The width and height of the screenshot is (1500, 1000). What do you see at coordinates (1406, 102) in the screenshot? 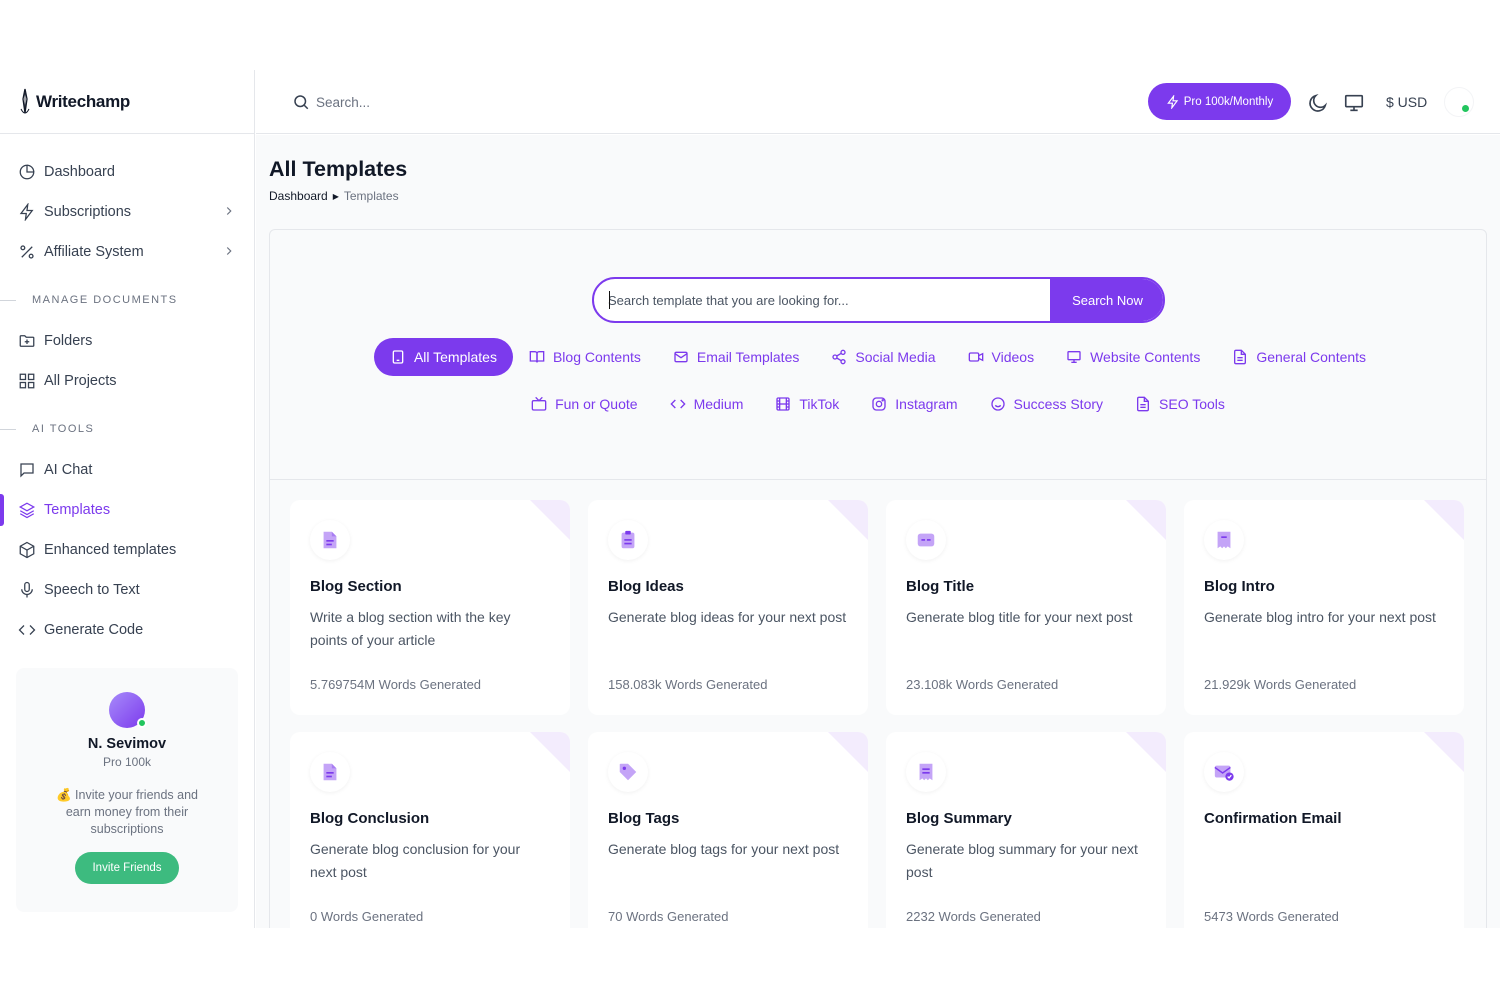
I see `currency-selector: $ USD` at bounding box center [1406, 102].